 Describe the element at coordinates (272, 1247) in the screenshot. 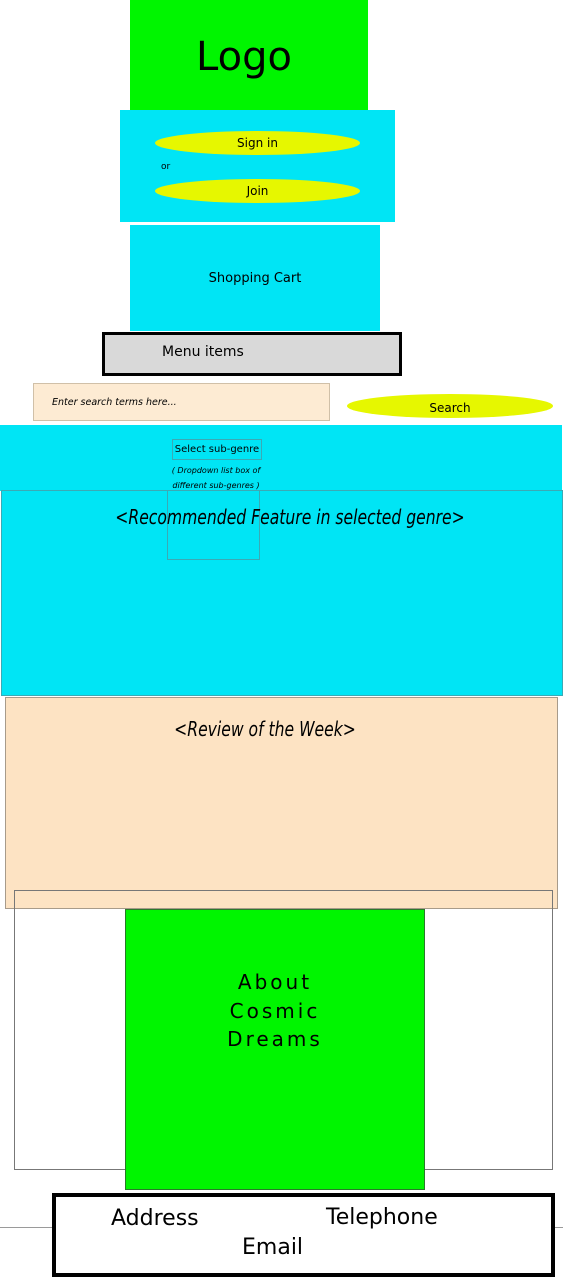

I see `footer-email: Email` at that location.